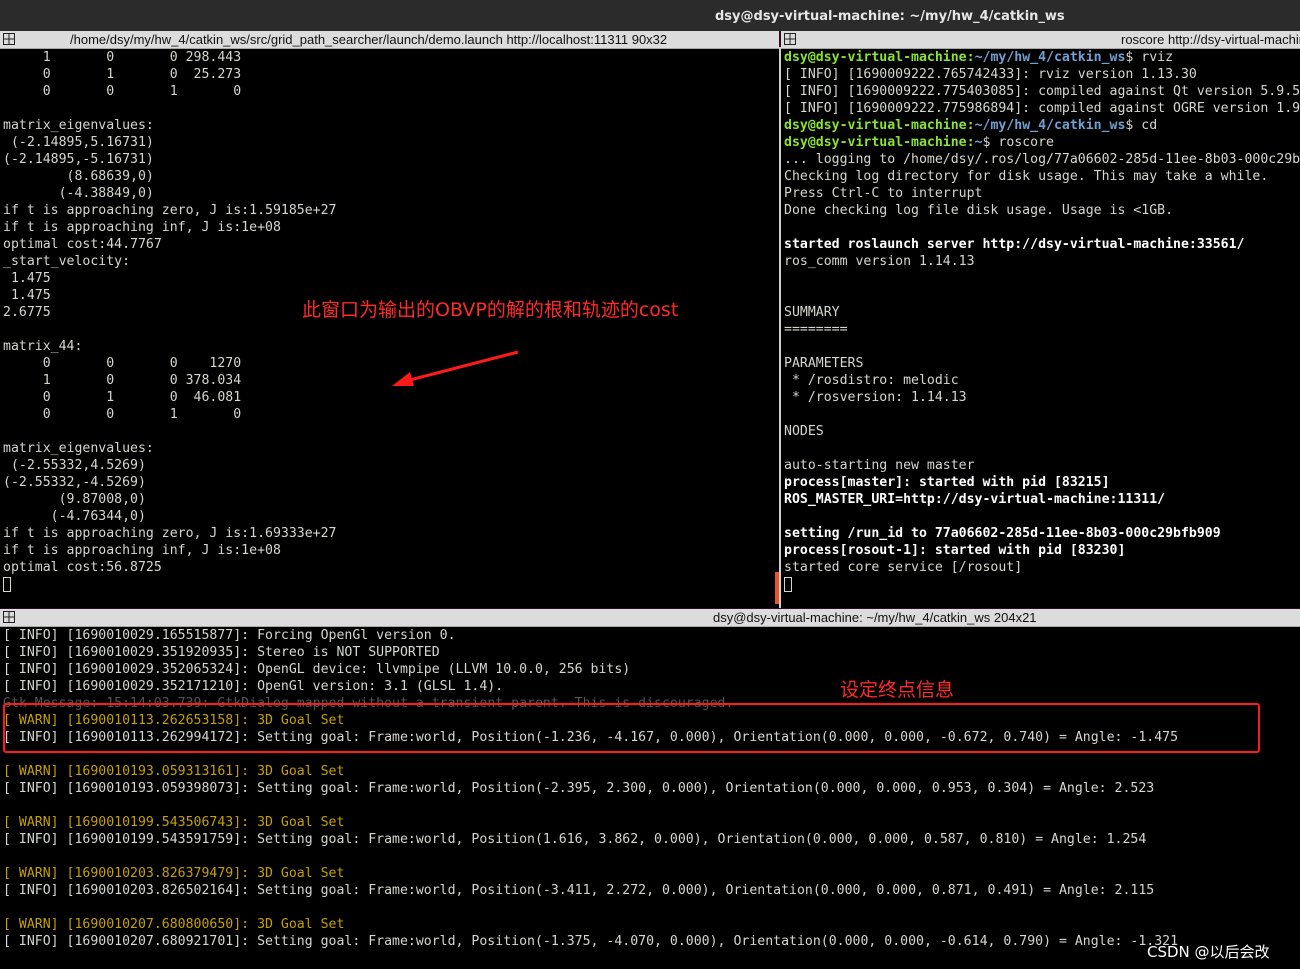  Describe the element at coordinates (74, 482) in the screenshot. I see `terminal-line: (-2.55332,-4.5269)` at that location.